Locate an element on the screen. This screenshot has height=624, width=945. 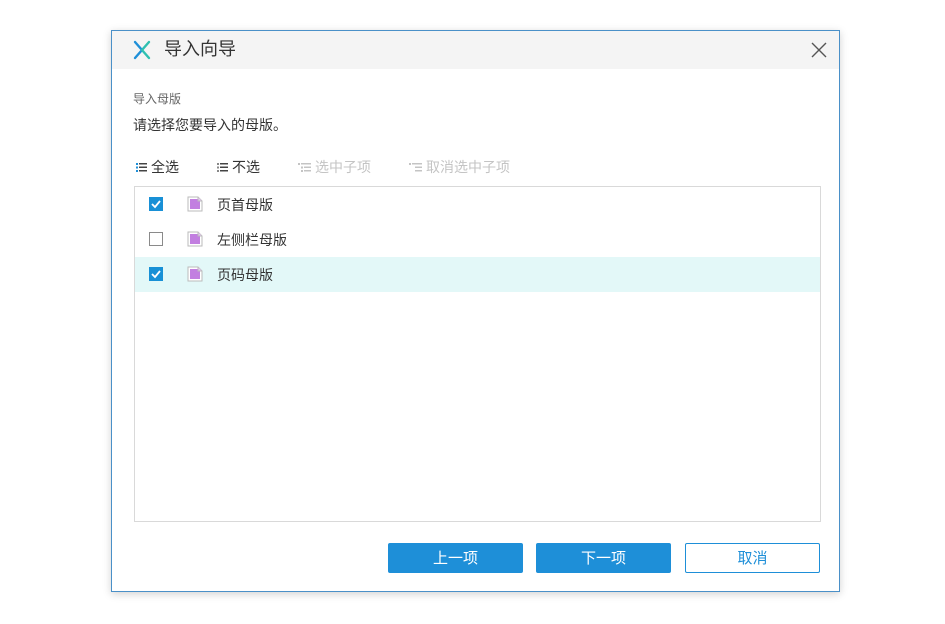
cancel-button: 取消 is located at coordinates (752, 558).